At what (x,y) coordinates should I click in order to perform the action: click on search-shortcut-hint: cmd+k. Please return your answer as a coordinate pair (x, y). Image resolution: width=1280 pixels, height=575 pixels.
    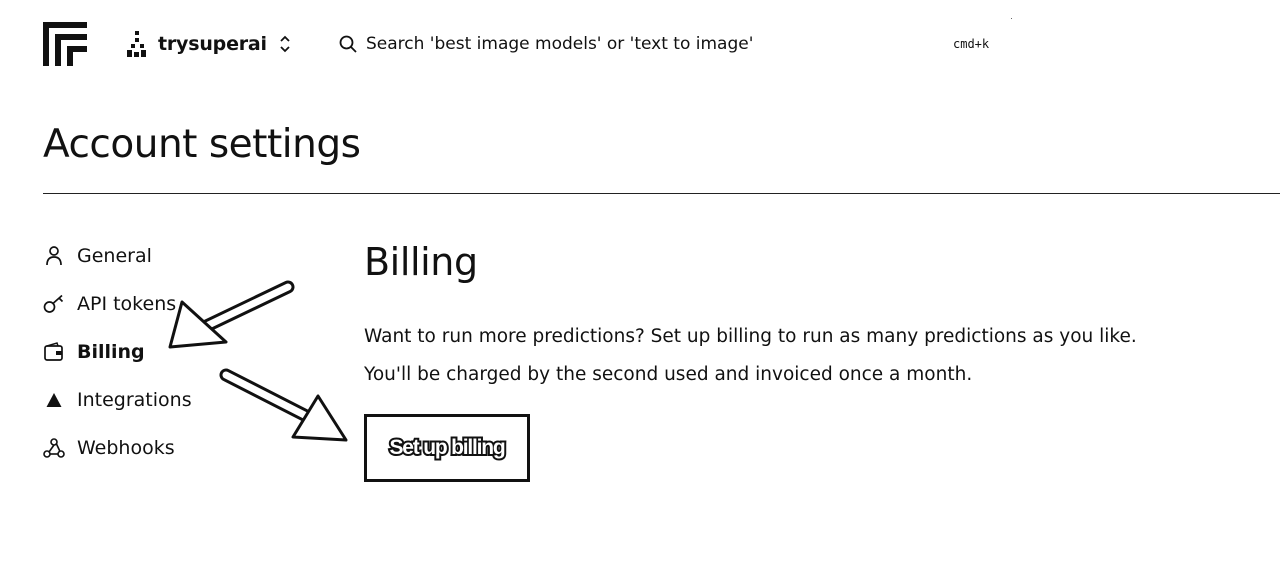
    Looking at the image, I should click on (971, 44).